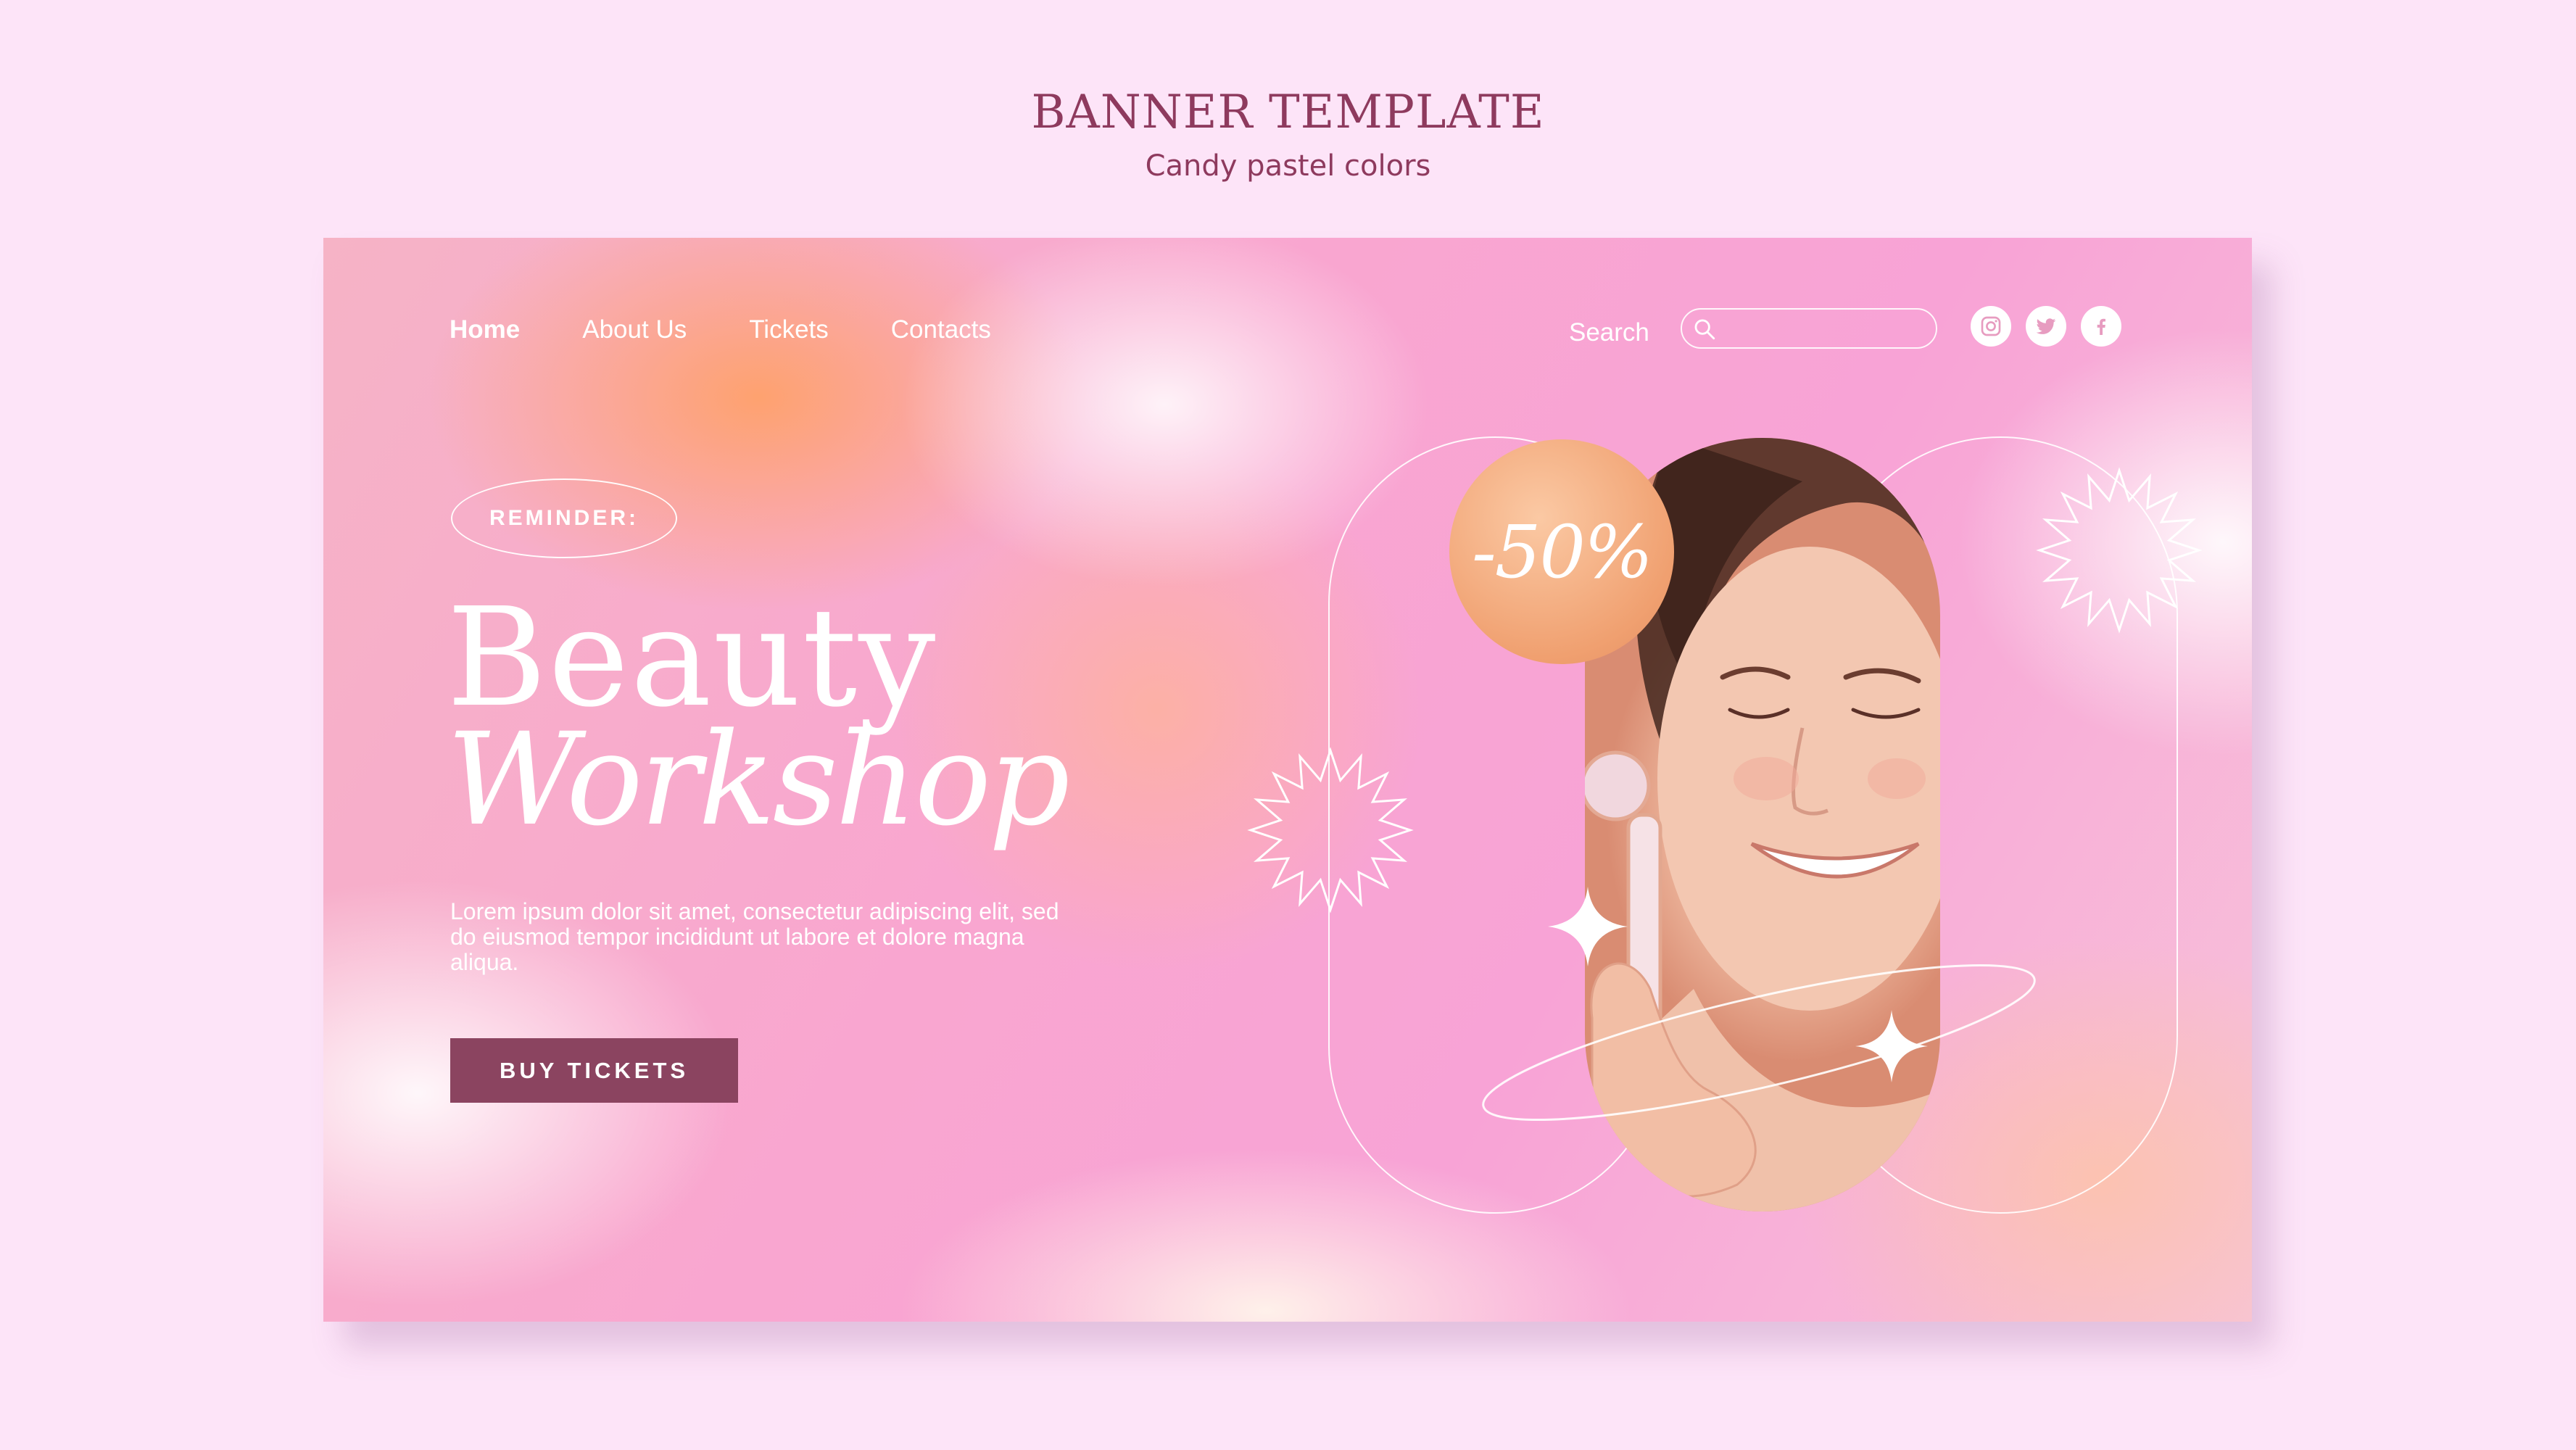  What do you see at coordinates (564, 518) in the screenshot?
I see `reminder-badge: REMINDER:` at bounding box center [564, 518].